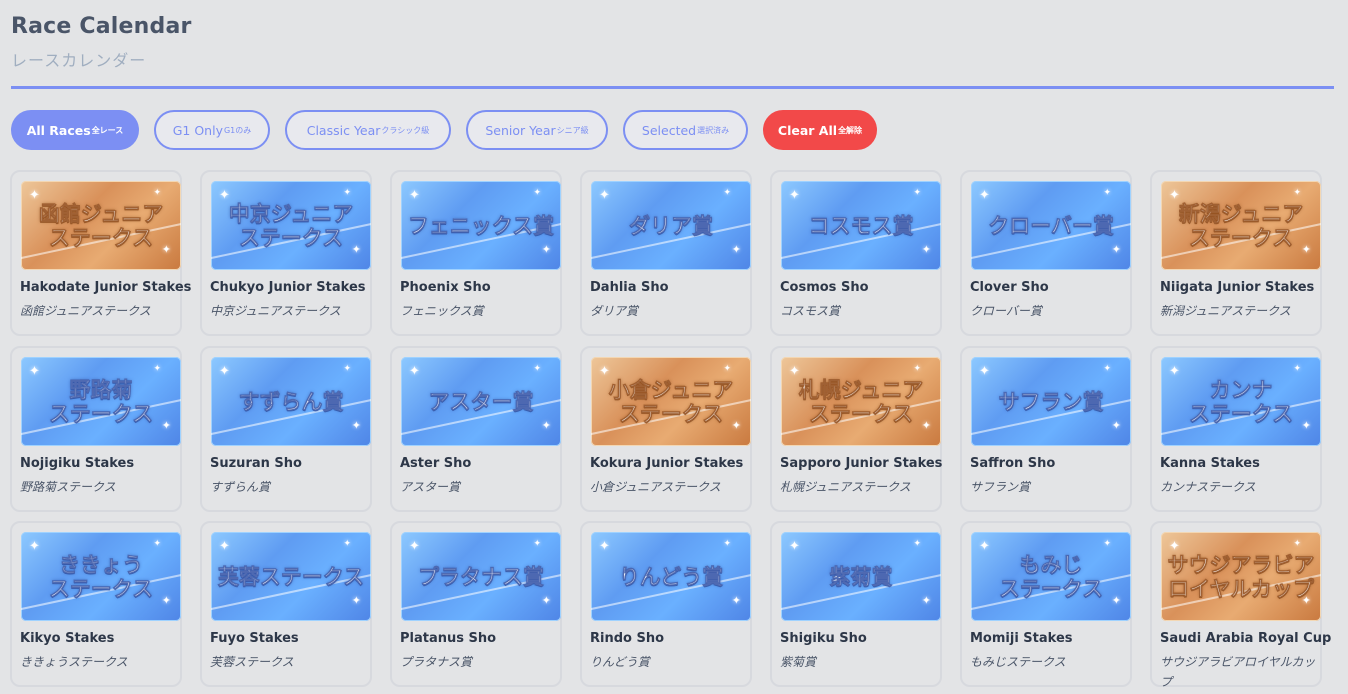  Describe the element at coordinates (212, 130) in the screenshot. I see `filter-g1-only-button: G1 Only G1のみ` at that location.